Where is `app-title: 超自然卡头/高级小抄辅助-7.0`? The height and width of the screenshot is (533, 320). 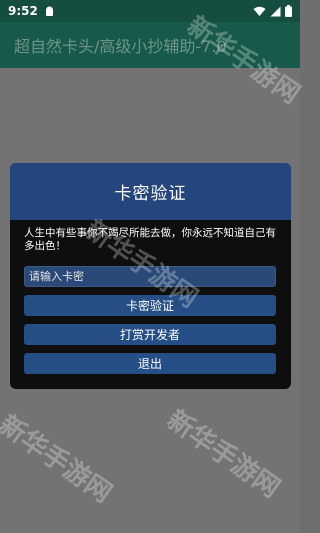 app-title: 超自然卡头/高级小抄辅助-7.0 is located at coordinates (120, 46).